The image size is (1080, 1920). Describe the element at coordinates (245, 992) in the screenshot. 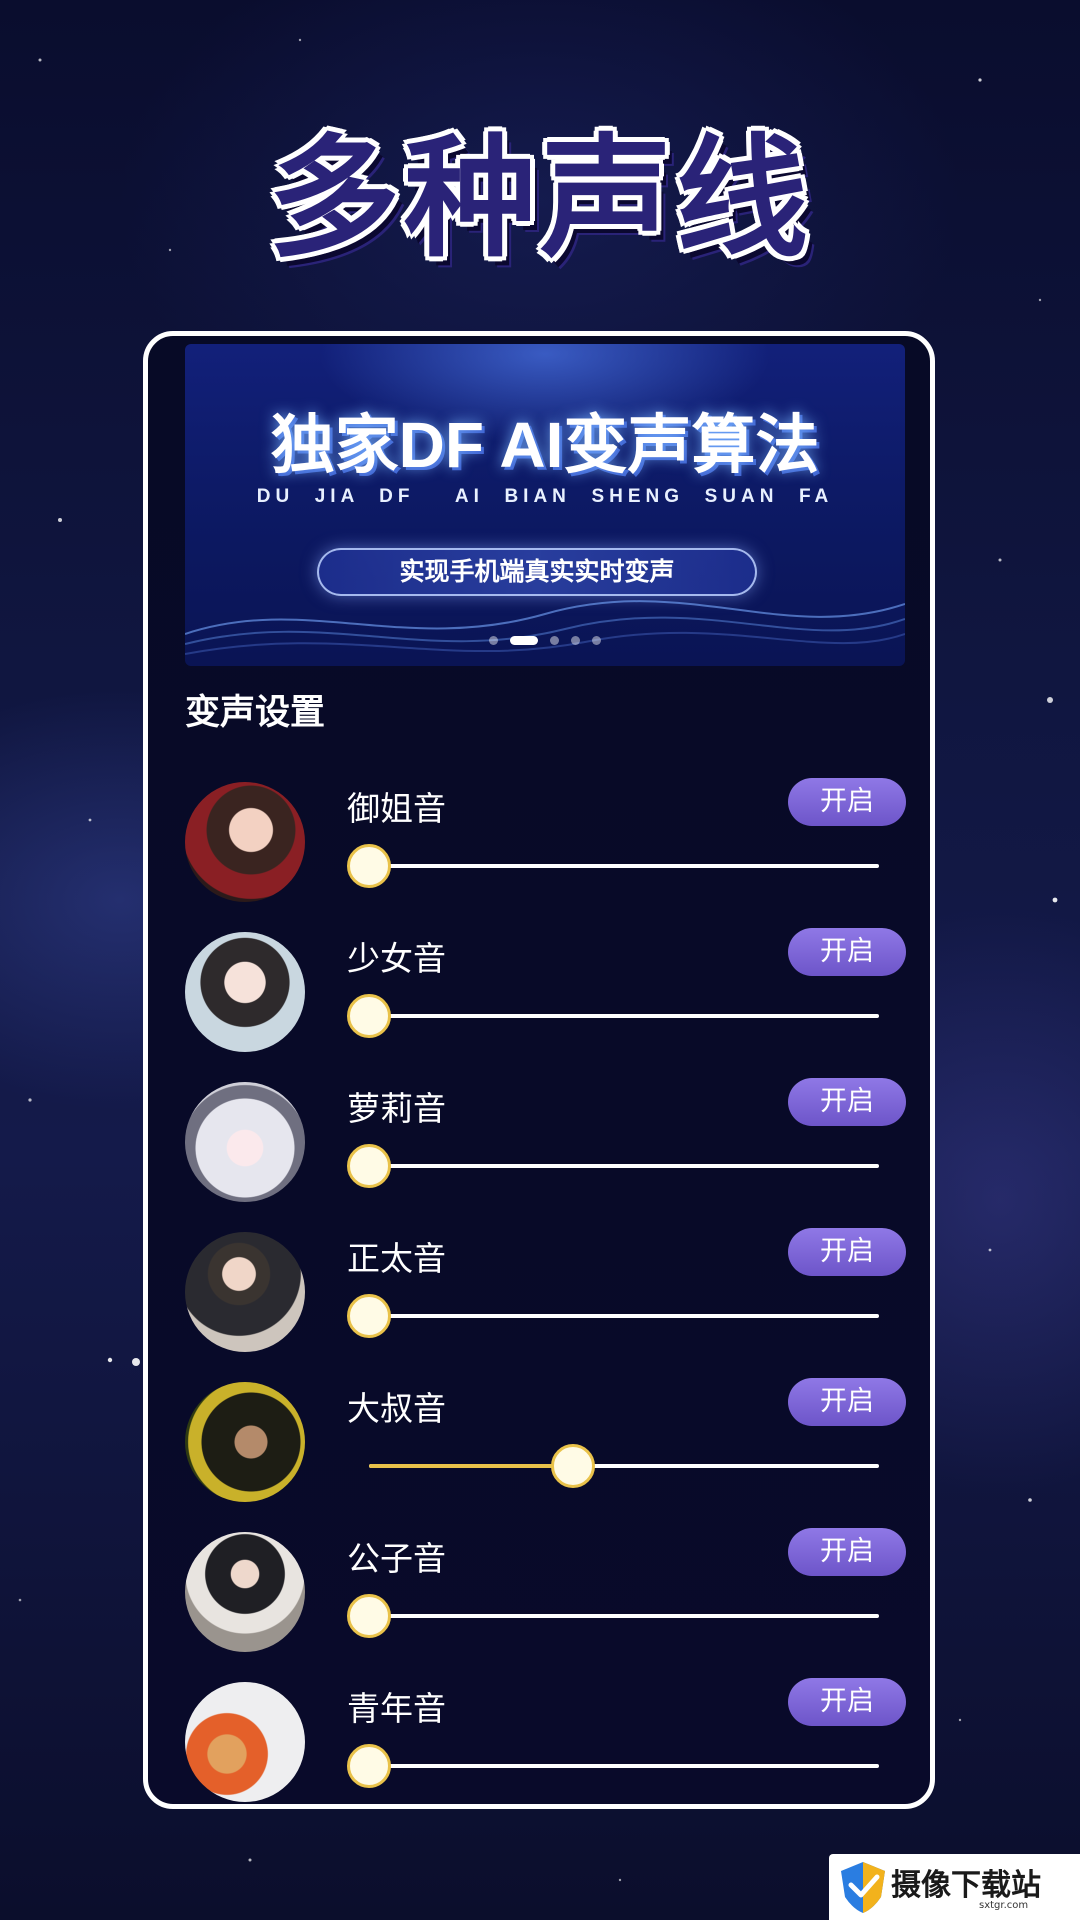

I see `girl-portrait-avatar` at that location.